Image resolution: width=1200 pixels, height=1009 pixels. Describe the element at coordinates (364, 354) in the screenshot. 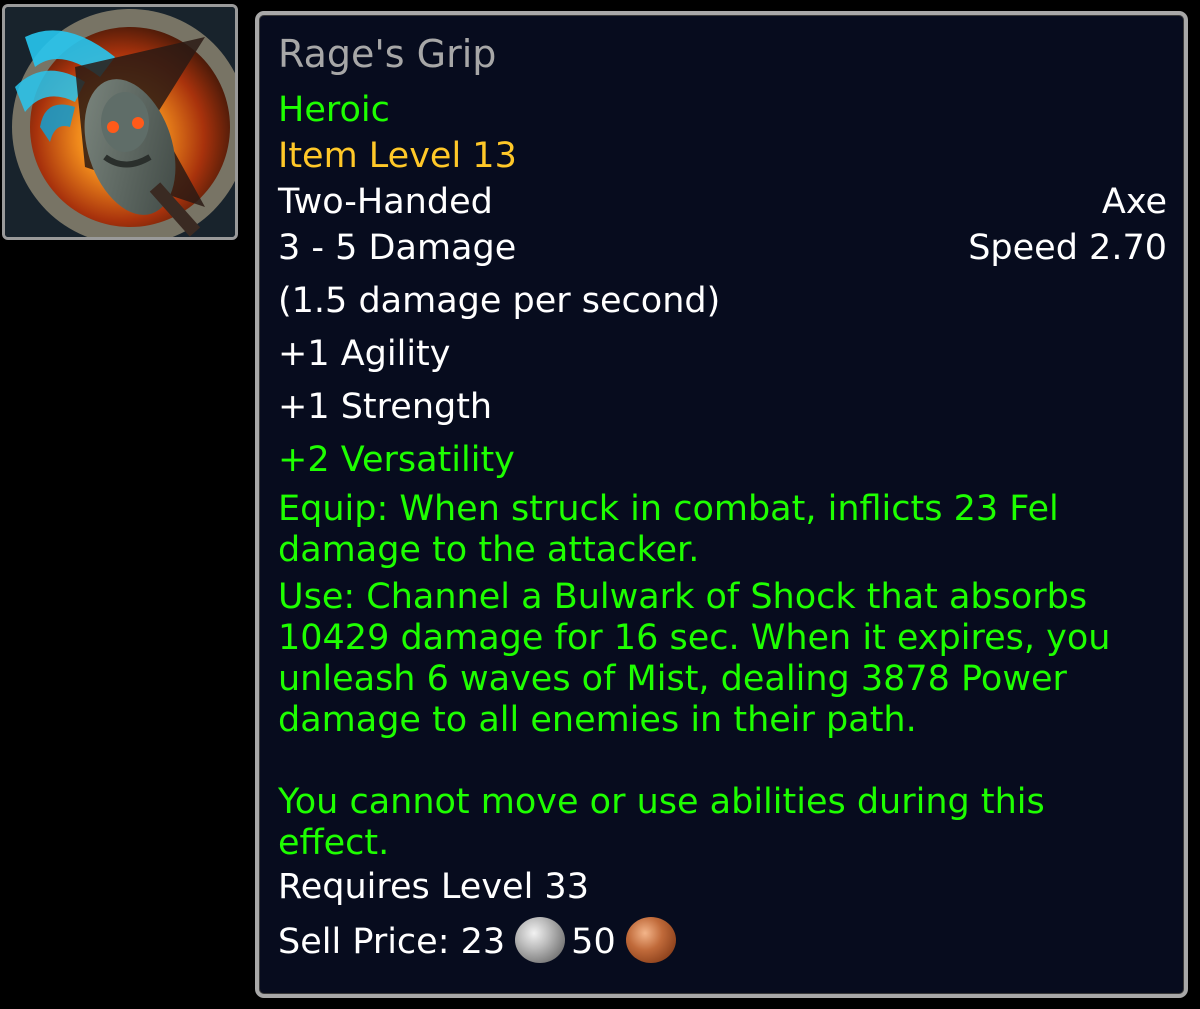

I see `stat-agility: +1 Agility` at that location.